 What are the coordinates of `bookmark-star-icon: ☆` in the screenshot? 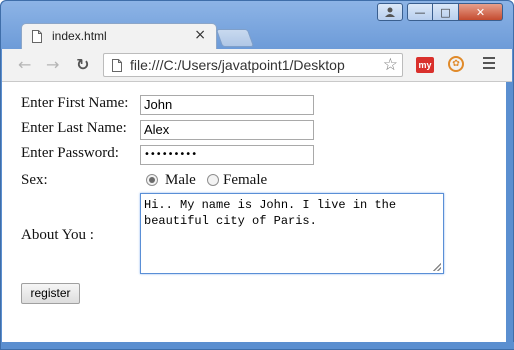 It's located at (390, 65).